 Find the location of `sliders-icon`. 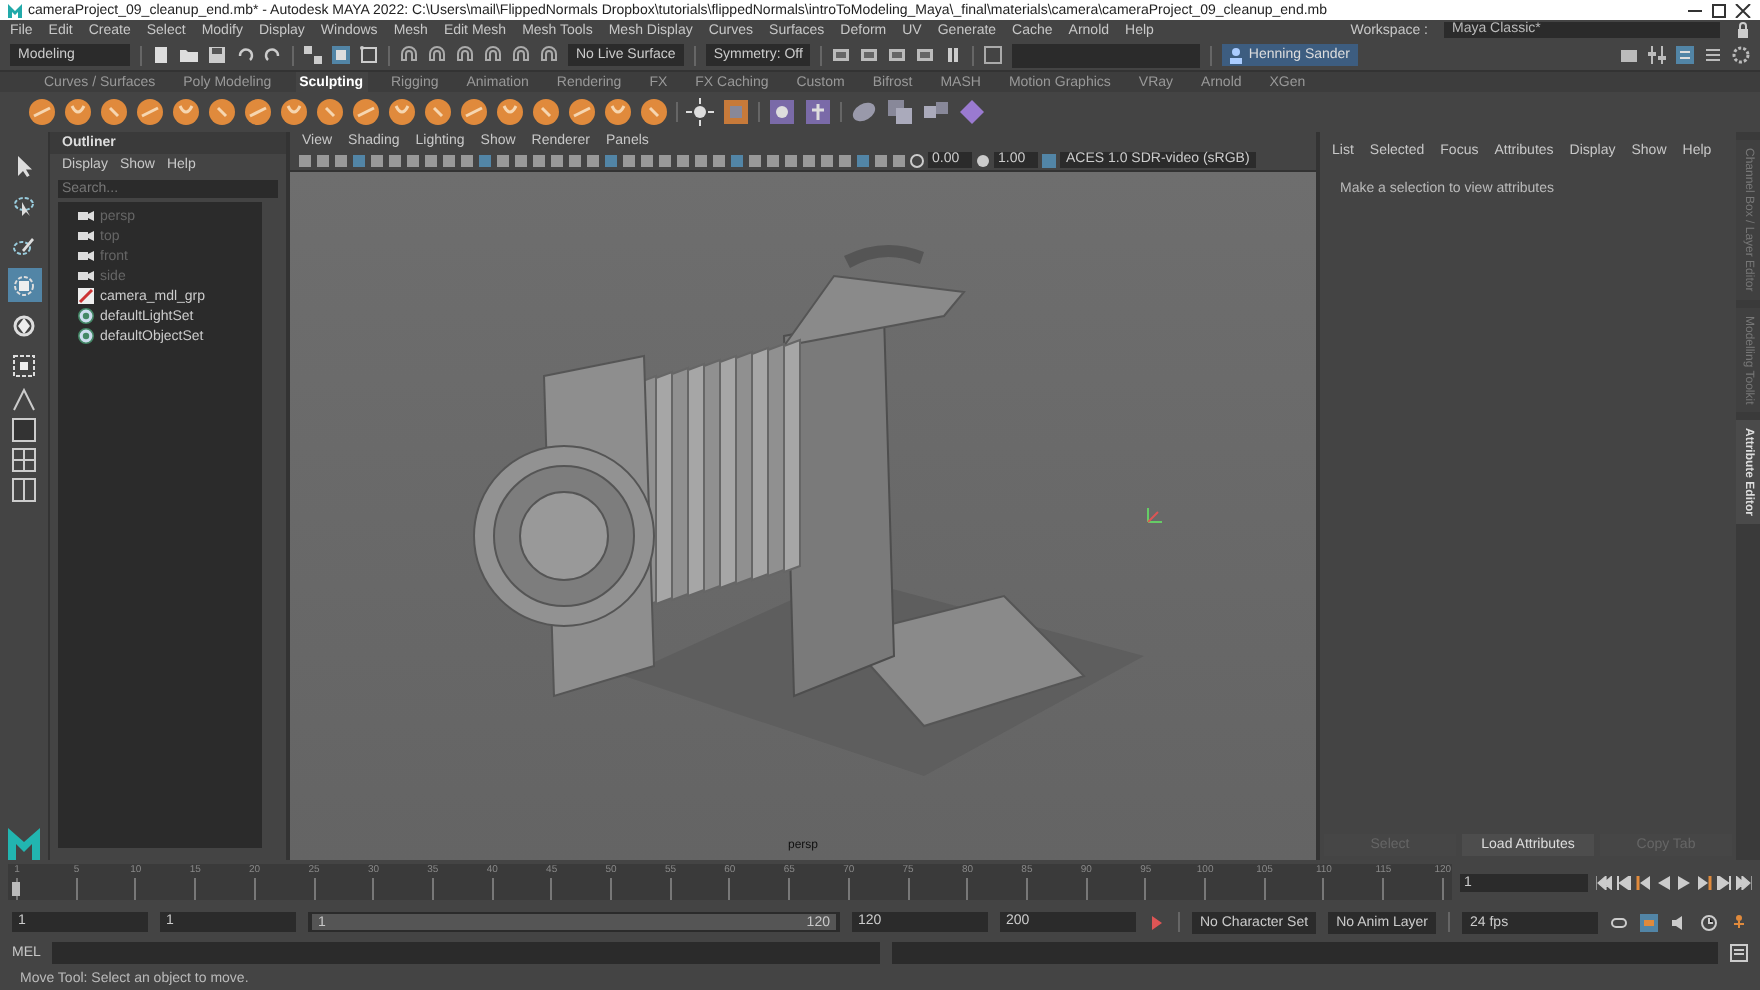

sliders-icon is located at coordinates (1657, 55).